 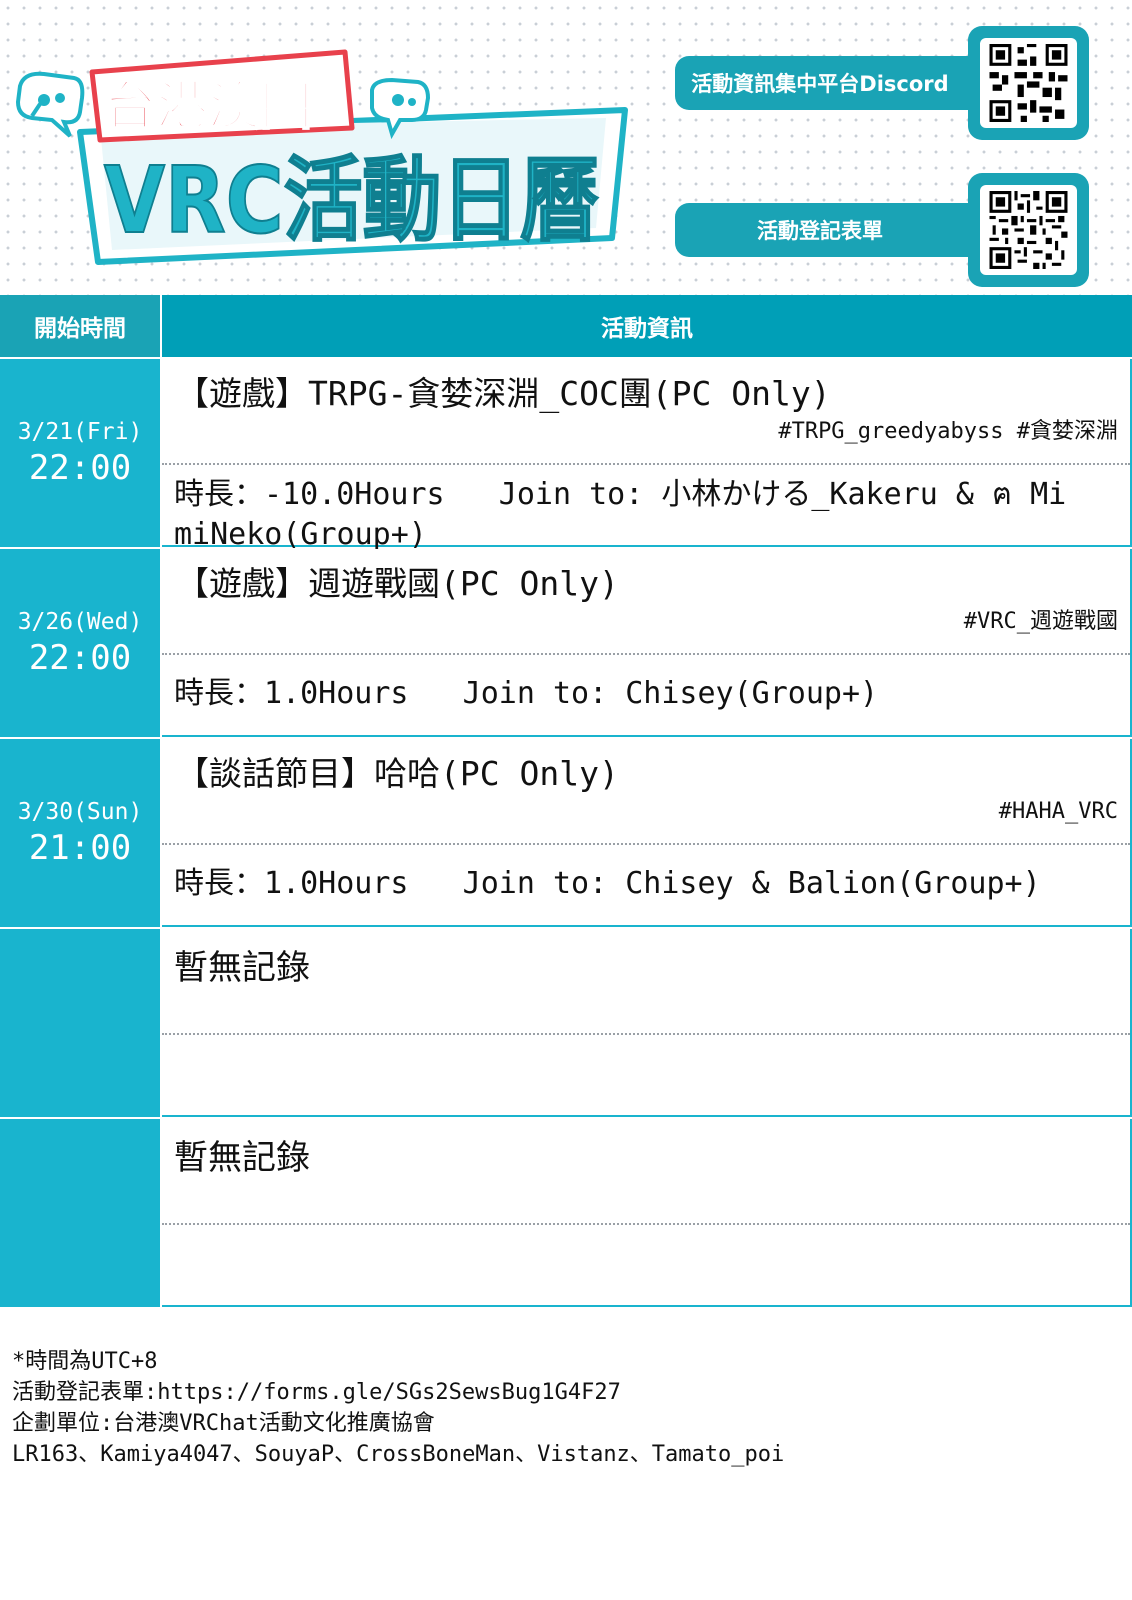 What do you see at coordinates (948, 431) in the screenshot?
I see `event-hashtags: #TRPG_greedyabyss #貪婪深淵` at bounding box center [948, 431].